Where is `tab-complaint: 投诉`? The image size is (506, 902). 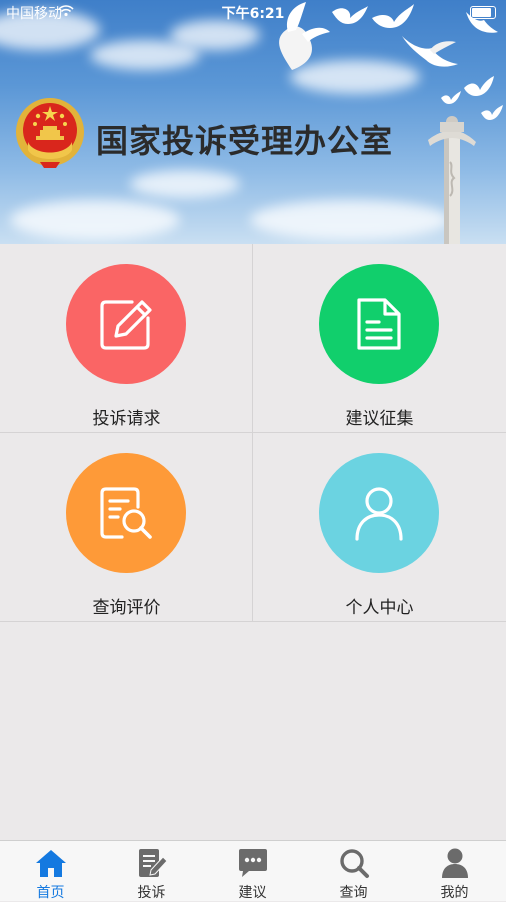
tab-complaint: 投诉 is located at coordinates (151, 871).